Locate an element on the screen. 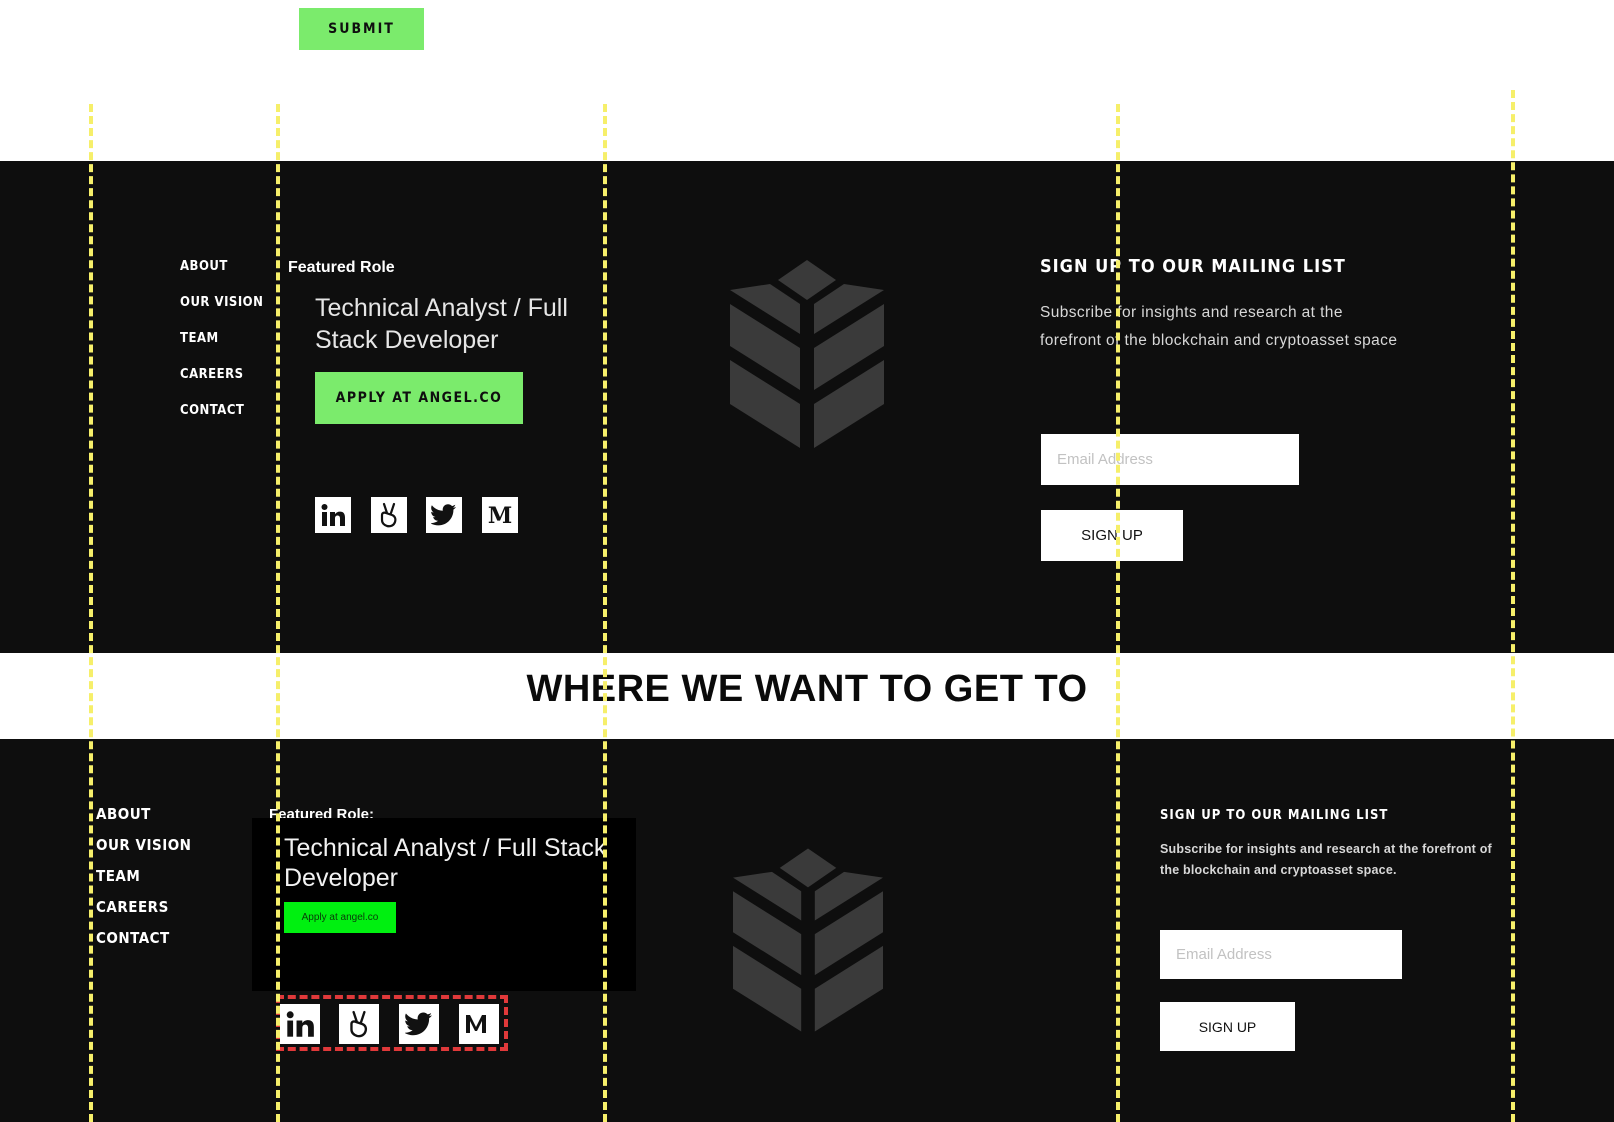  svg-text: M is located at coordinates (500, 515).